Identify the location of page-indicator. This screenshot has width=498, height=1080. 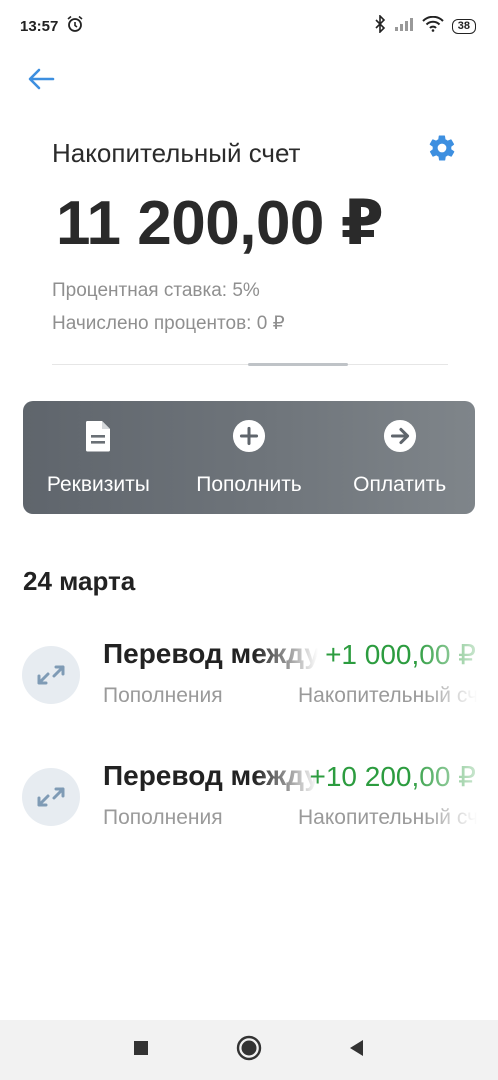
(298, 364).